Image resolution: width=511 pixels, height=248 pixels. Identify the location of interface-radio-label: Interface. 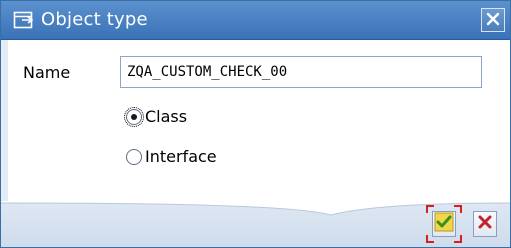
(181, 156).